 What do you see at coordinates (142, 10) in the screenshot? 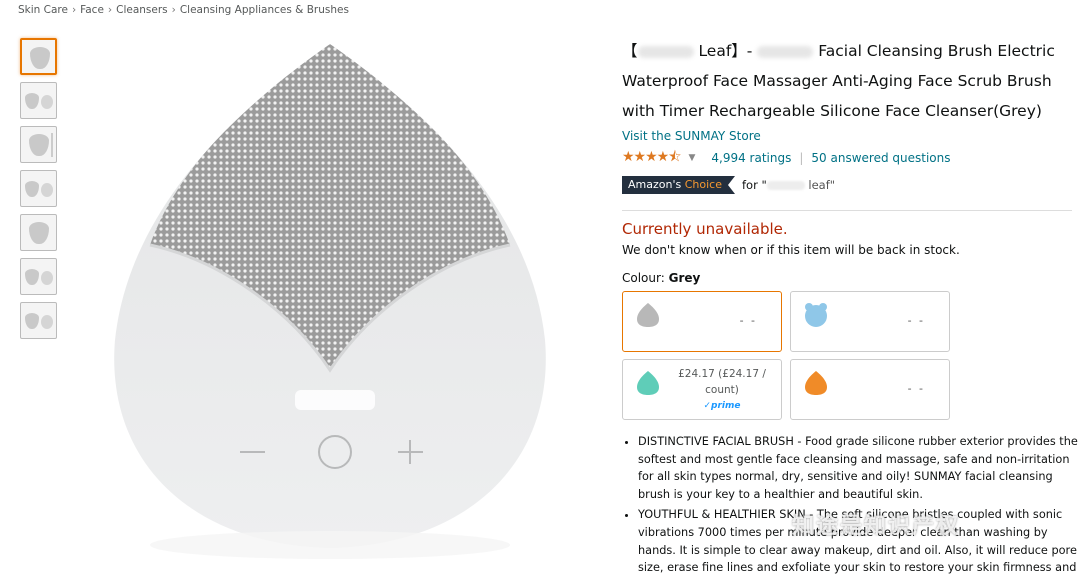
I see `breadcrumb-cleansers: Cleansers` at bounding box center [142, 10].